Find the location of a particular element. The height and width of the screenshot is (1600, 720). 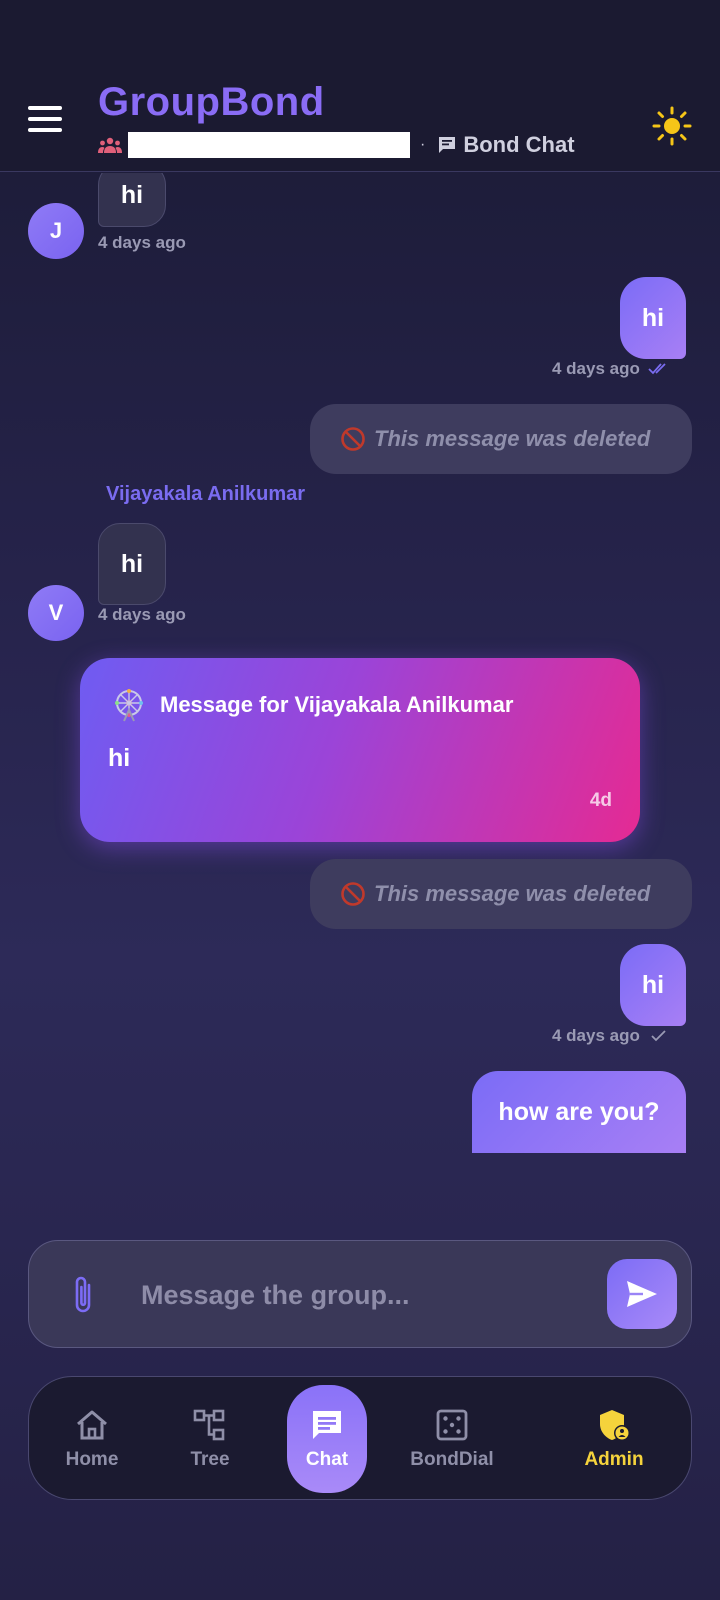

nav-admin: Admin is located at coordinates (614, 1439).